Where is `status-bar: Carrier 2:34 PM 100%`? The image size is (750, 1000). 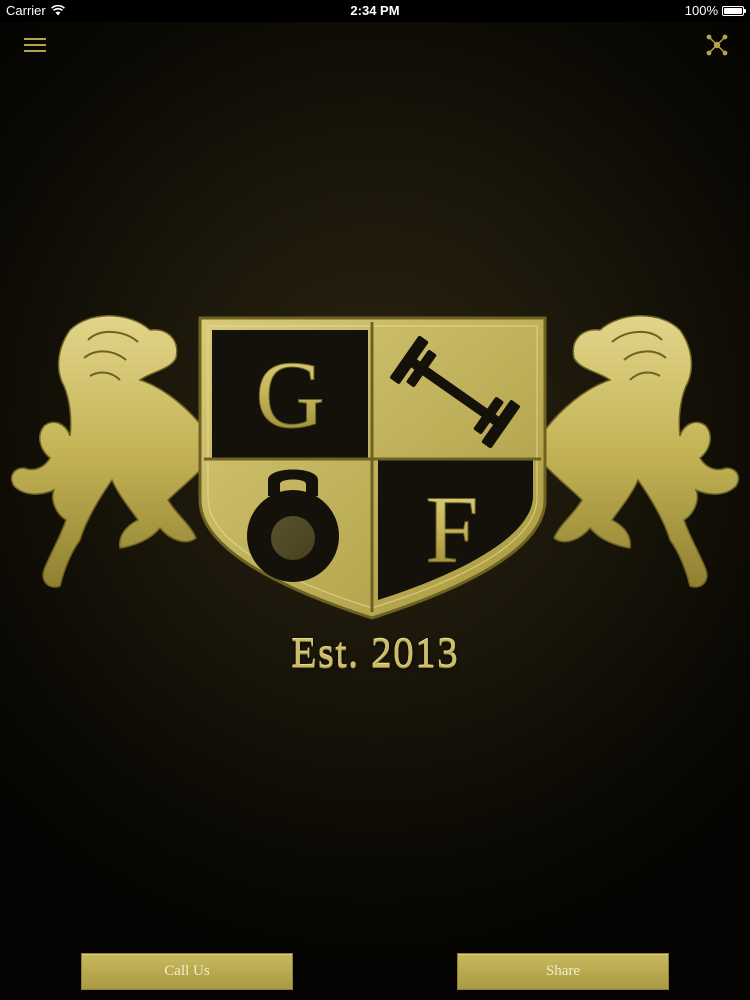 status-bar: Carrier 2:34 PM 100% is located at coordinates (375, 11).